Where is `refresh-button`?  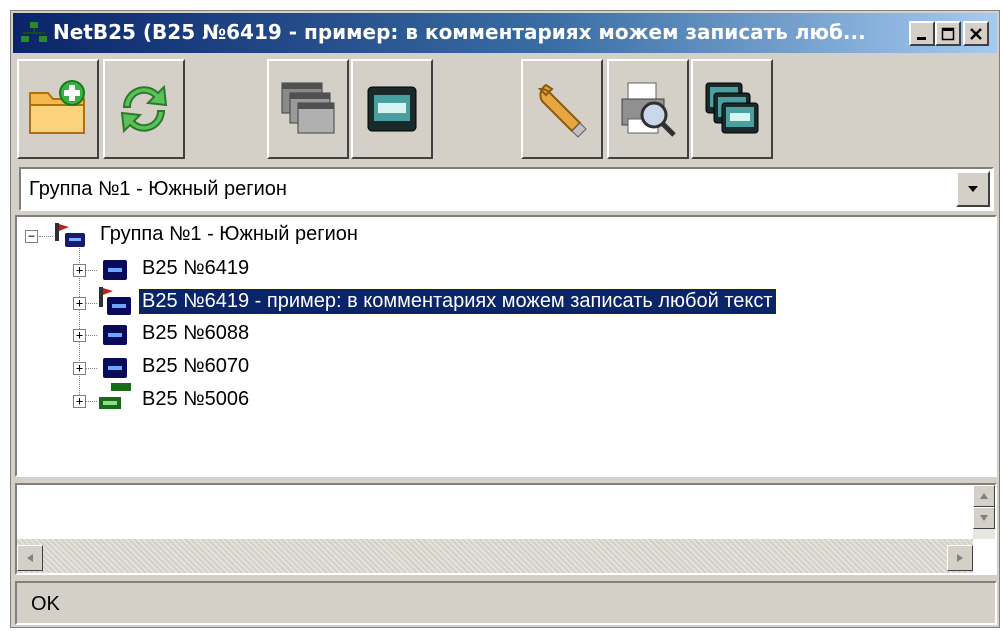
refresh-button is located at coordinates (144, 109).